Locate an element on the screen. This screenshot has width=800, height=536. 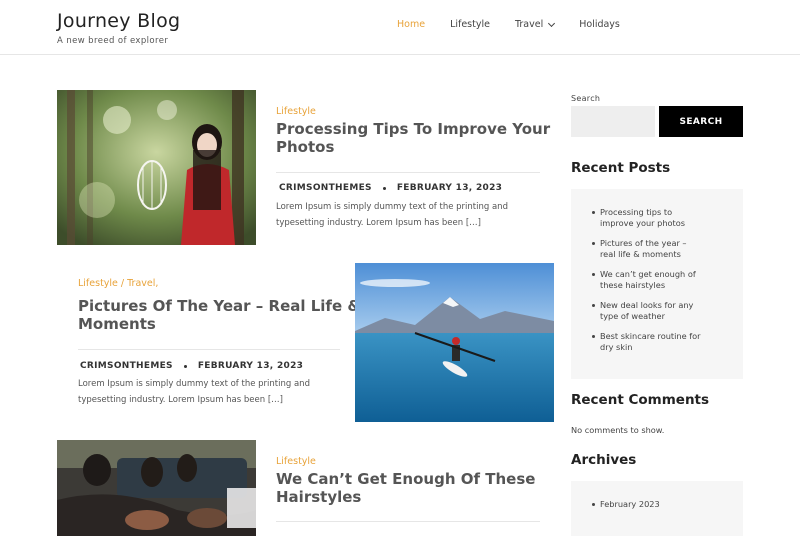
recent-post-link: Processing tips to improve your photos is located at coordinates (641, 218).